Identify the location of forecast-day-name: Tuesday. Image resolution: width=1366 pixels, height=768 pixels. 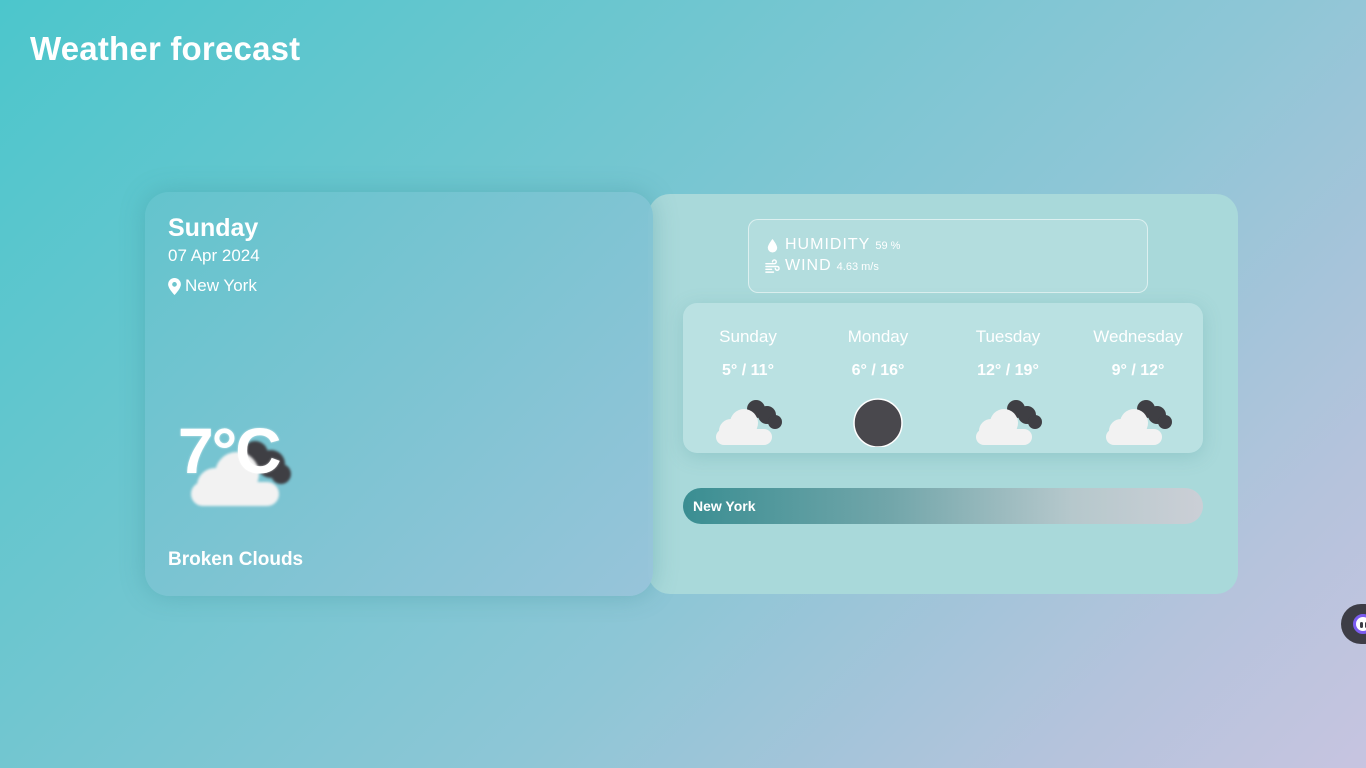
(1008, 336).